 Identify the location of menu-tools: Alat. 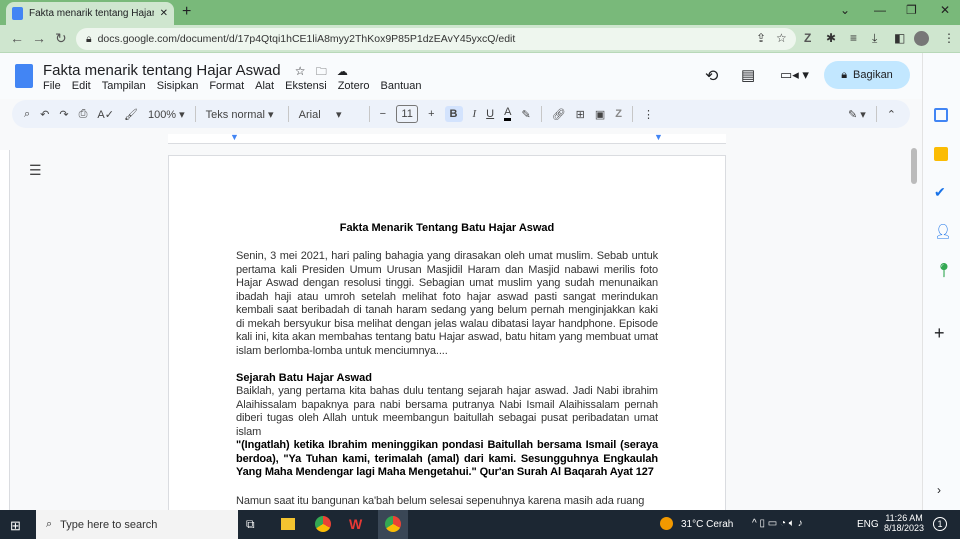
(264, 86).